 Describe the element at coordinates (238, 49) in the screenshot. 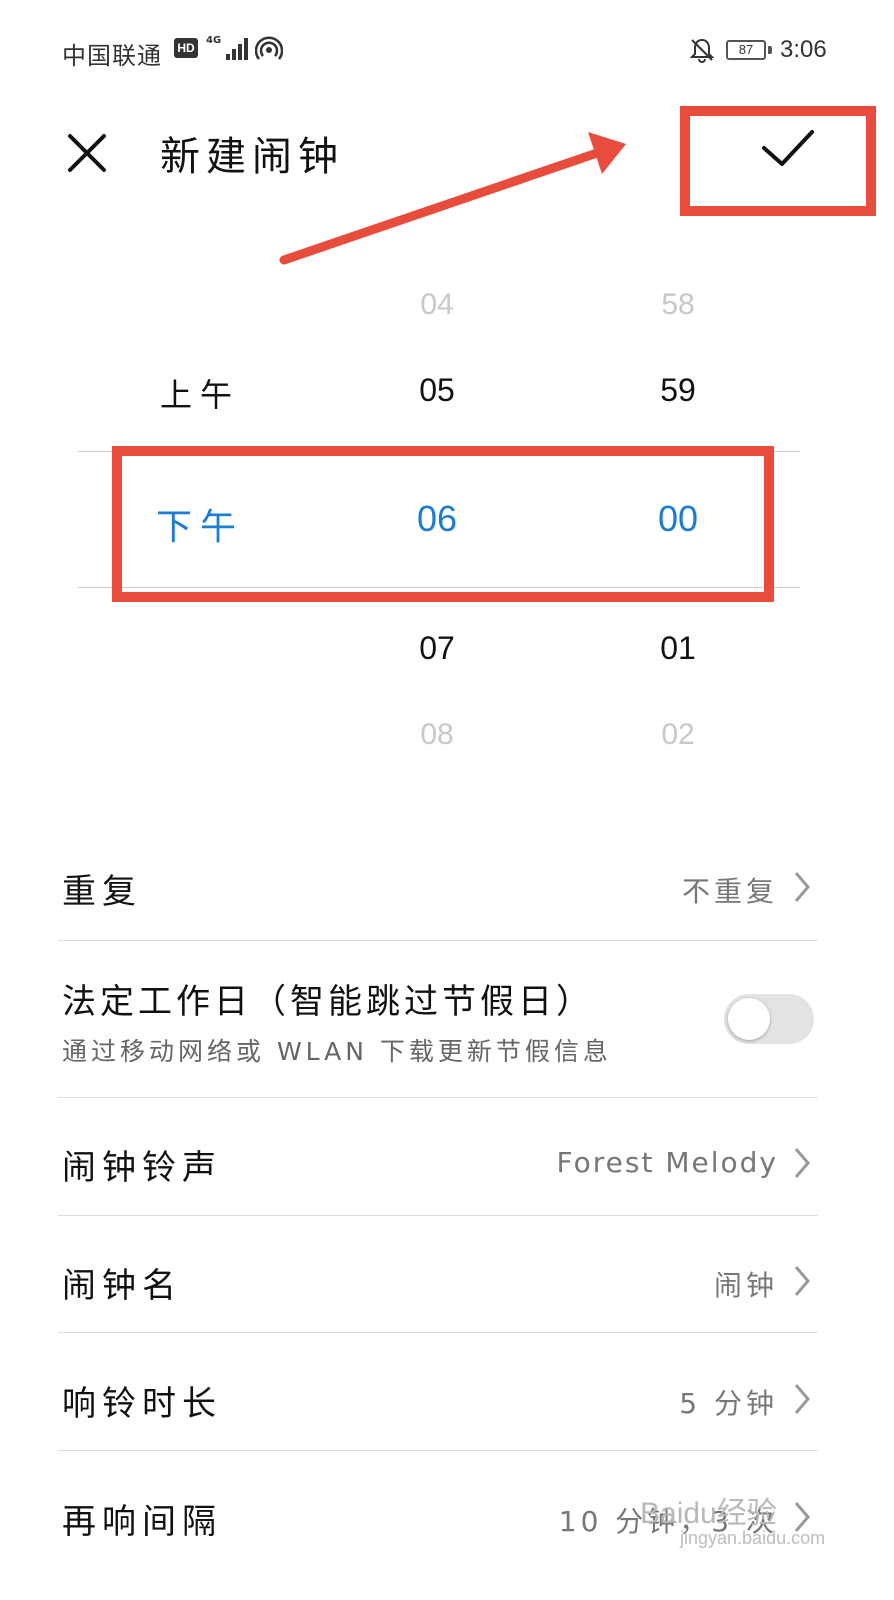

I see `signal-icon` at that location.